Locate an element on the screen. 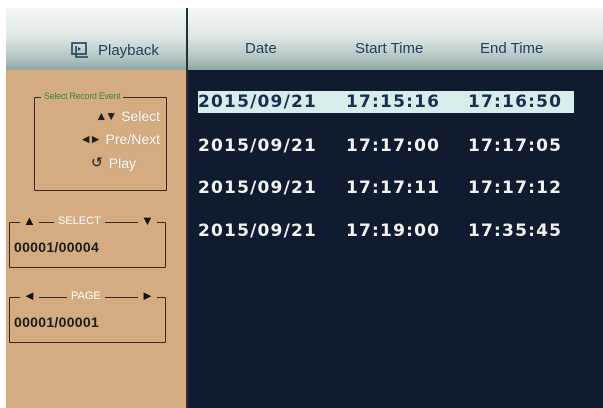  hint-pre-next-label: Pre/Next is located at coordinates (132, 139).